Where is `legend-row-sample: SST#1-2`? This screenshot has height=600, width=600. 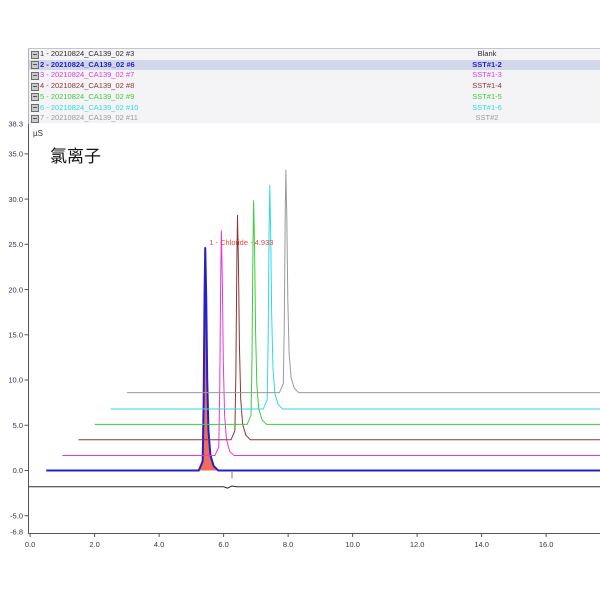
legend-row-sample: SST#1-2 is located at coordinates (487, 64).